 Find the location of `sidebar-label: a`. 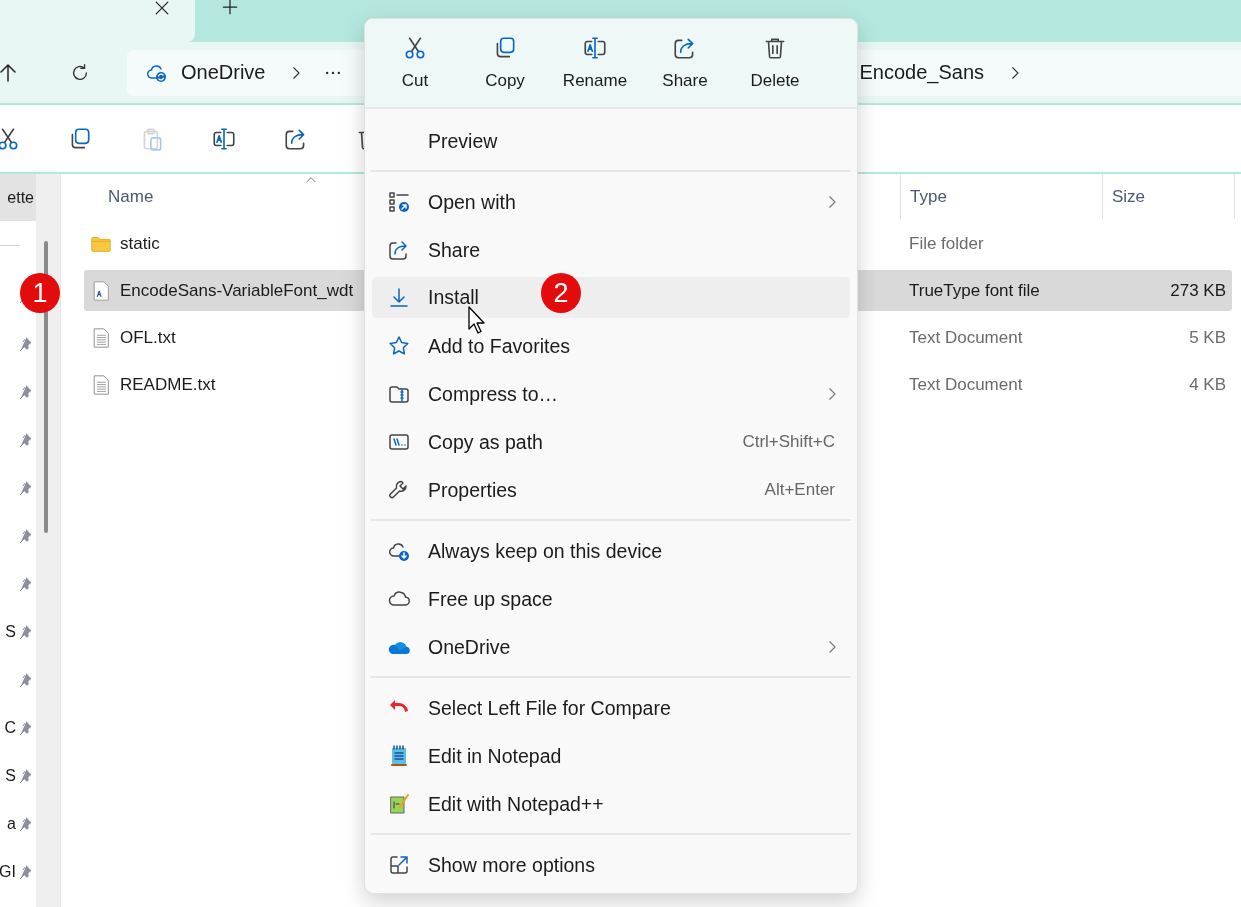

sidebar-label: a is located at coordinates (11, 824).